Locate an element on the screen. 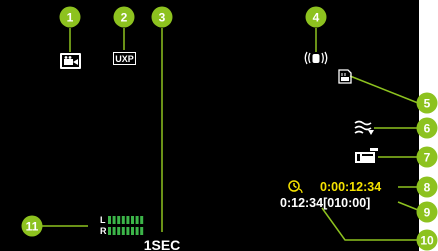  callout-number: 9 is located at coordinates (427, 213).